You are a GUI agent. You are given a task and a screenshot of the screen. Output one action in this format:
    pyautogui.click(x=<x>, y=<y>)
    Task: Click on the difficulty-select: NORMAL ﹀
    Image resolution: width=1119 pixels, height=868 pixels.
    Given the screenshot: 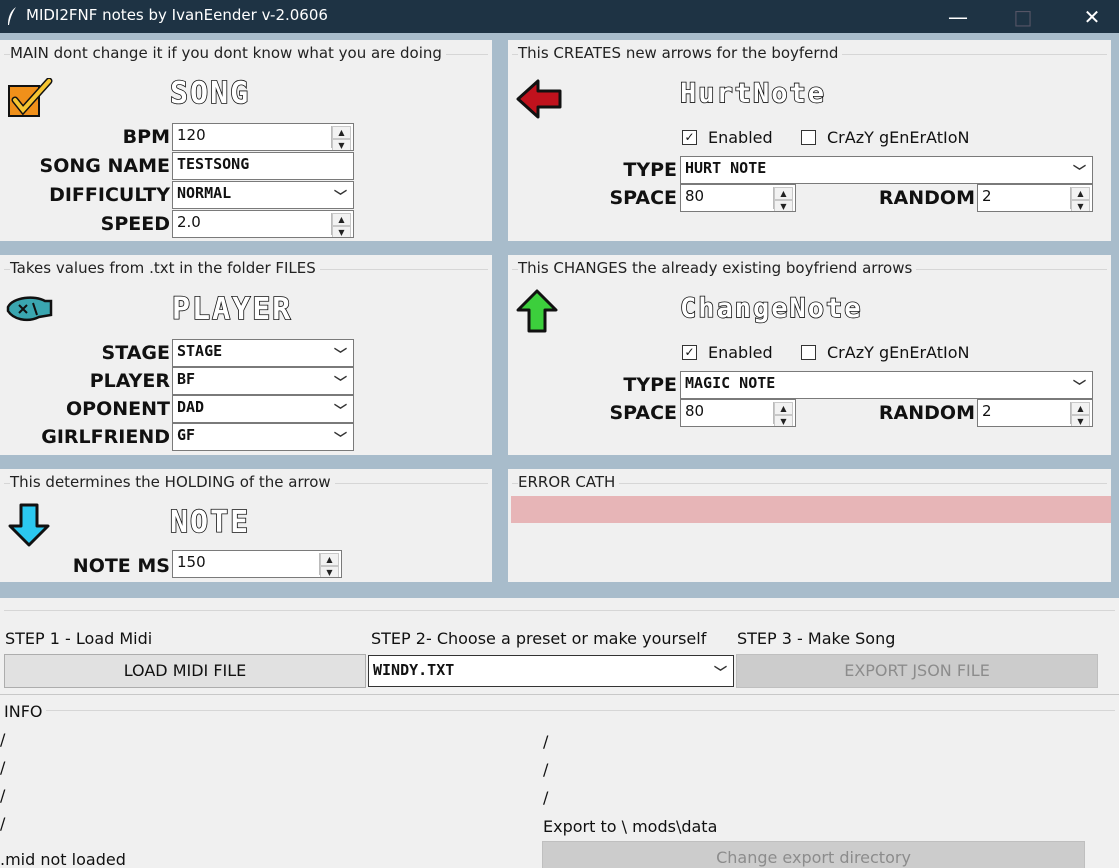 What is the action you would take?
    pyautogui.click(x=263, y=195)
    